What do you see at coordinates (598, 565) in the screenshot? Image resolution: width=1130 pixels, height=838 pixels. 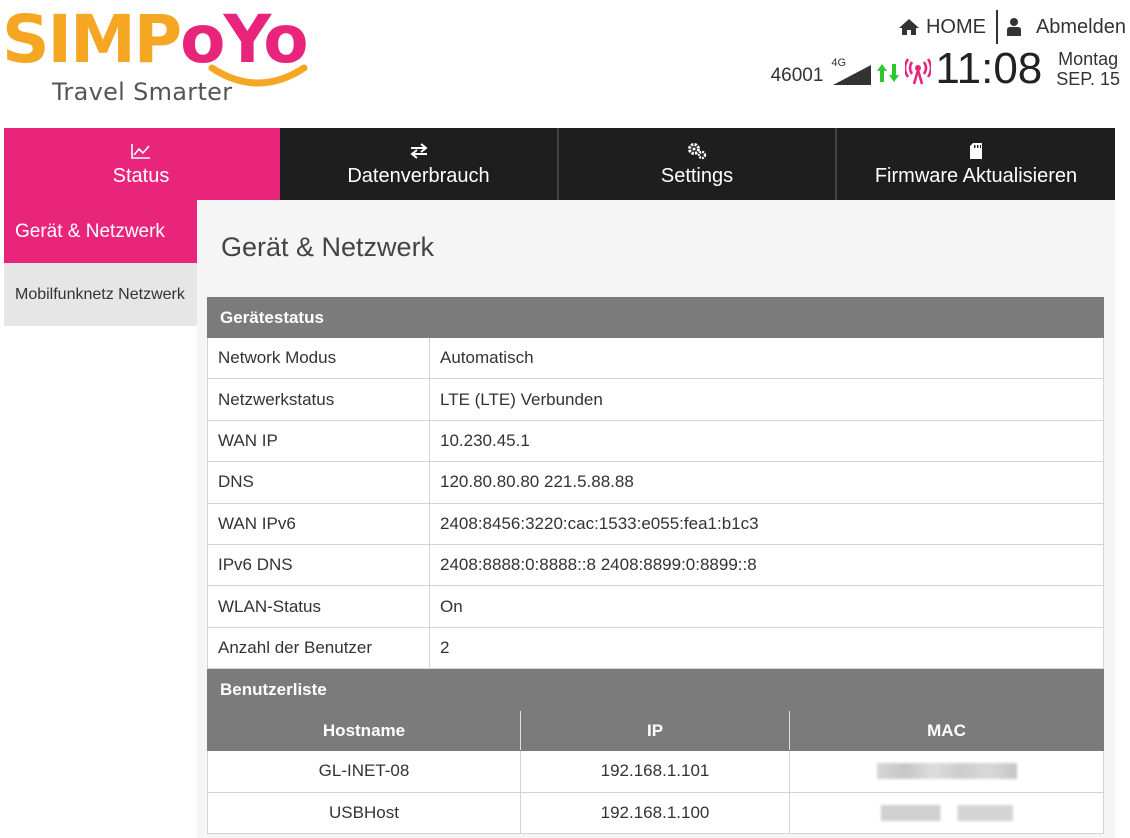 I see `row-value: 2408:8888:0:8888::8 2408:8899:0:8899::8` at bounding box center [598, 565].